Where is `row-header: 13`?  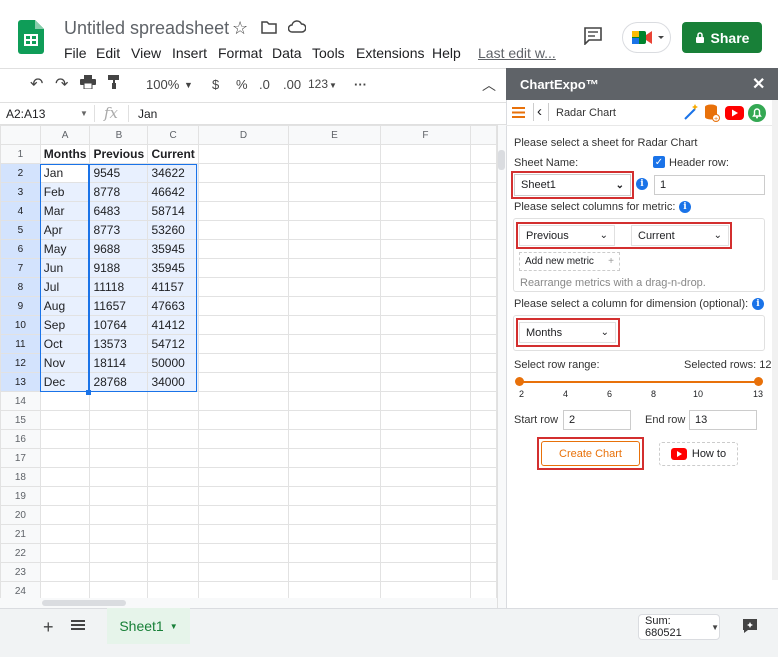 row-header: 13 is located at coordinates (20, 382).